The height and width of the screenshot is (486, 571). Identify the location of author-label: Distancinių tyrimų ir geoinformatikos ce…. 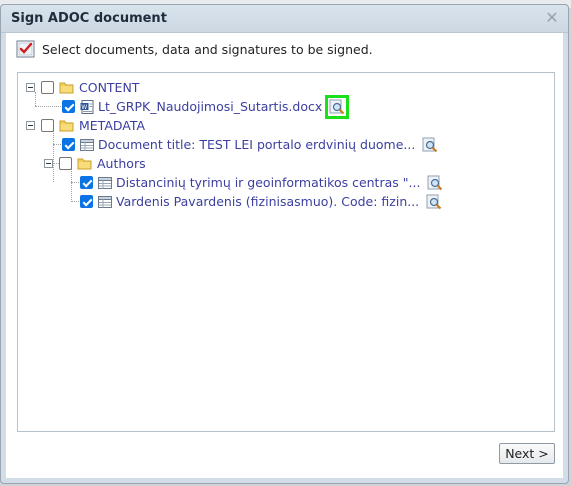
(268, 182).